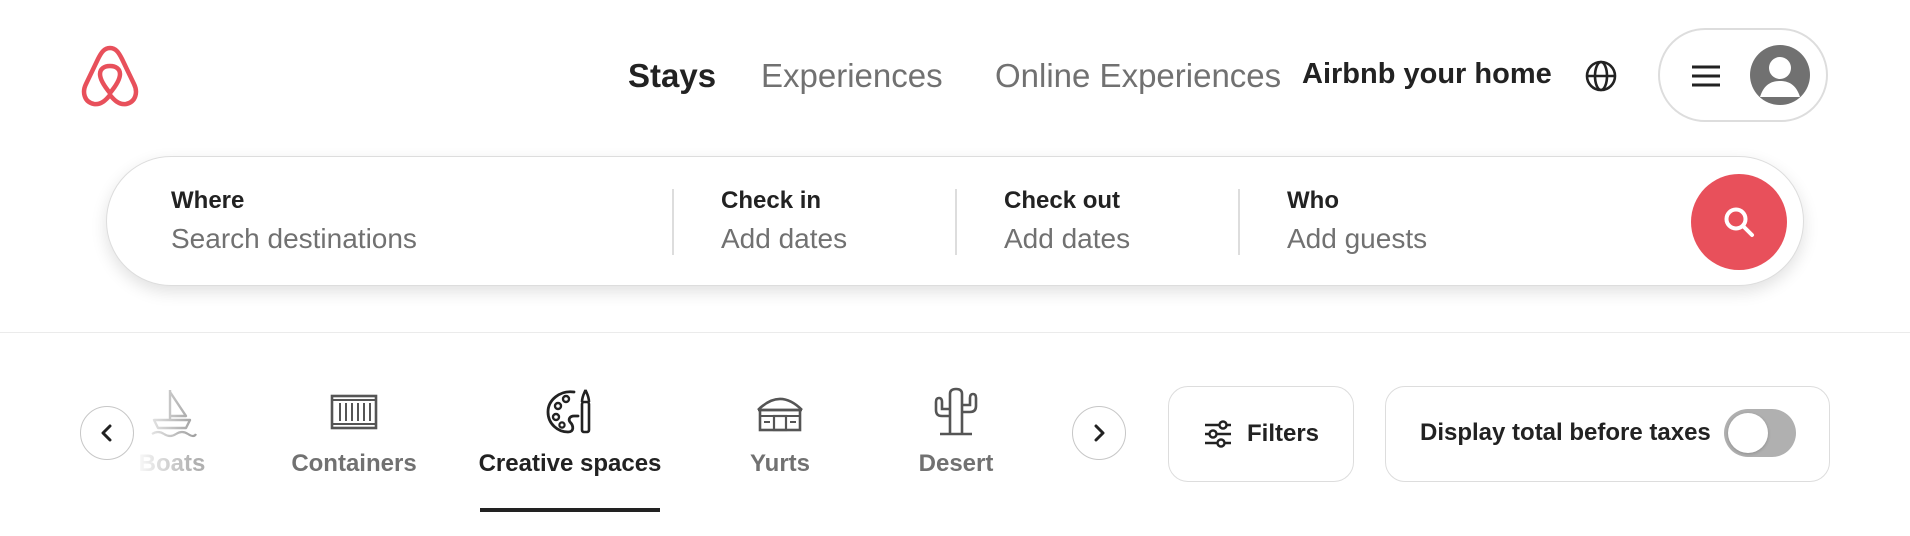 The image size is (1910, 536). I want to click on display-total-label: Display total before taxes, so click(1565, 432).